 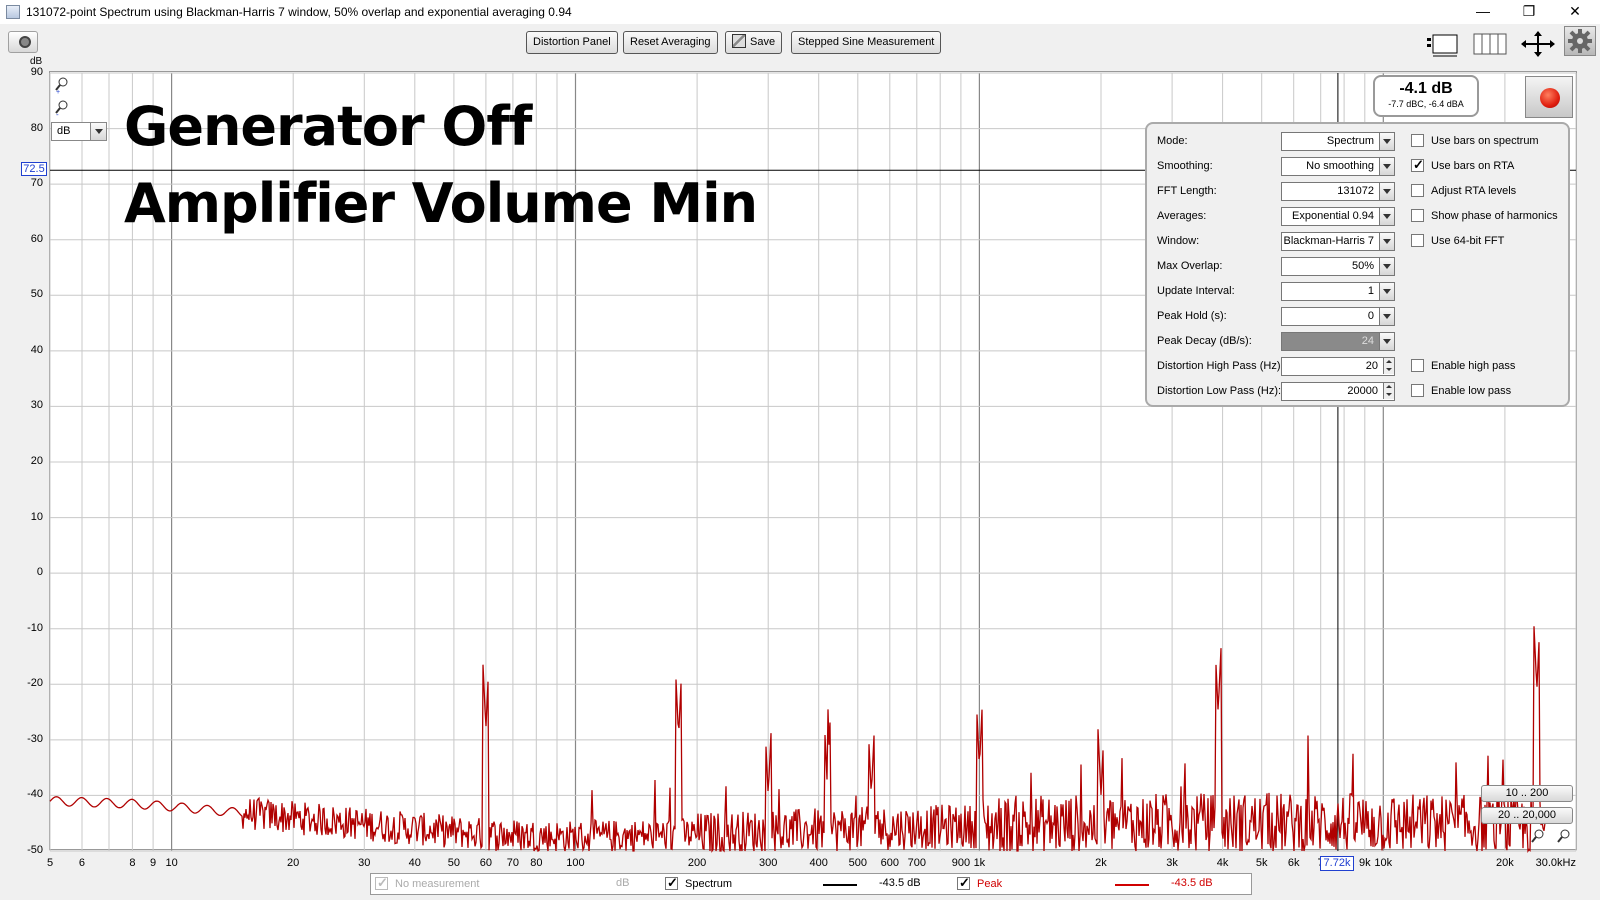 What do you see at coordinates (1338, 166) in the screenshot?
I see `smoothing-select: No smoothing` at bounding box center [1338, 166].